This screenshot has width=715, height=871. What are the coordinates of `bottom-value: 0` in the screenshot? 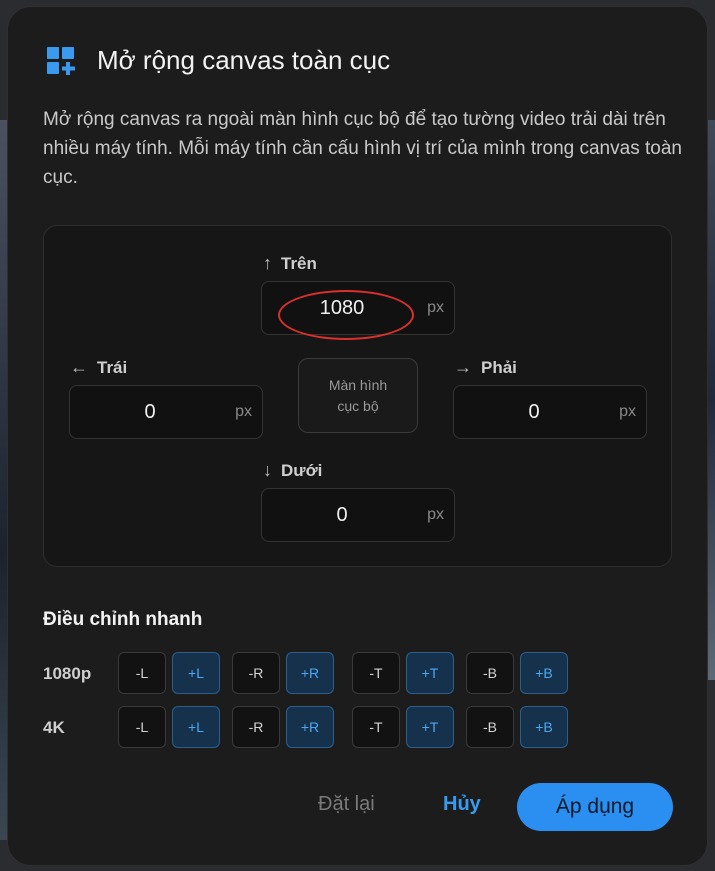 It's located at (342, 515).